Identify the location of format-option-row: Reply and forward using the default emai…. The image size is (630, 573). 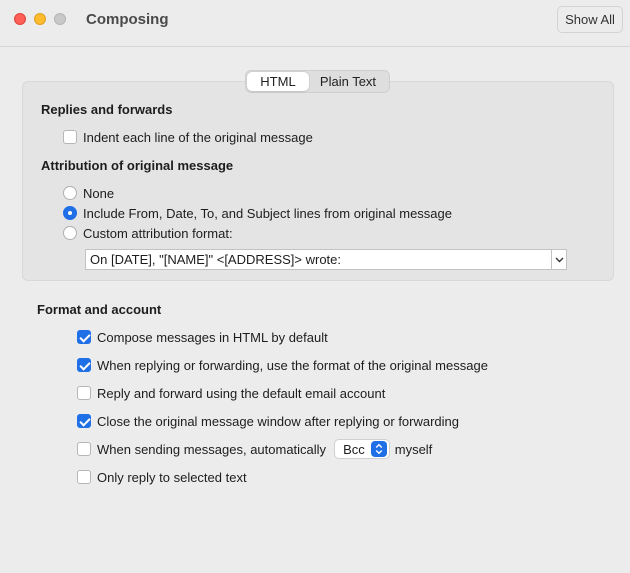
(231, 393).